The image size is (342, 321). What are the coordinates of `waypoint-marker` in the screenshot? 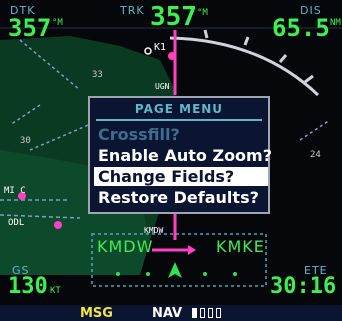 It's located at (172, 56).